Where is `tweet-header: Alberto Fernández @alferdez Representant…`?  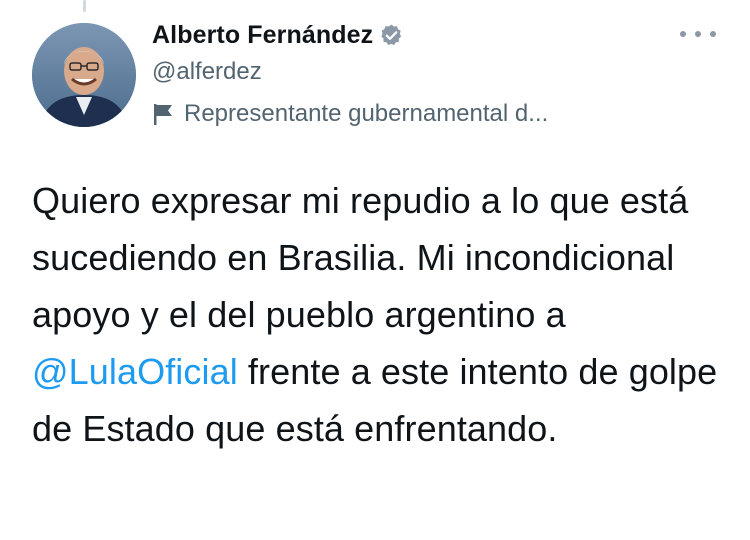 tweet-header: Alberto Fernández @alferdez Representant… is located at coordinates (402, 74).